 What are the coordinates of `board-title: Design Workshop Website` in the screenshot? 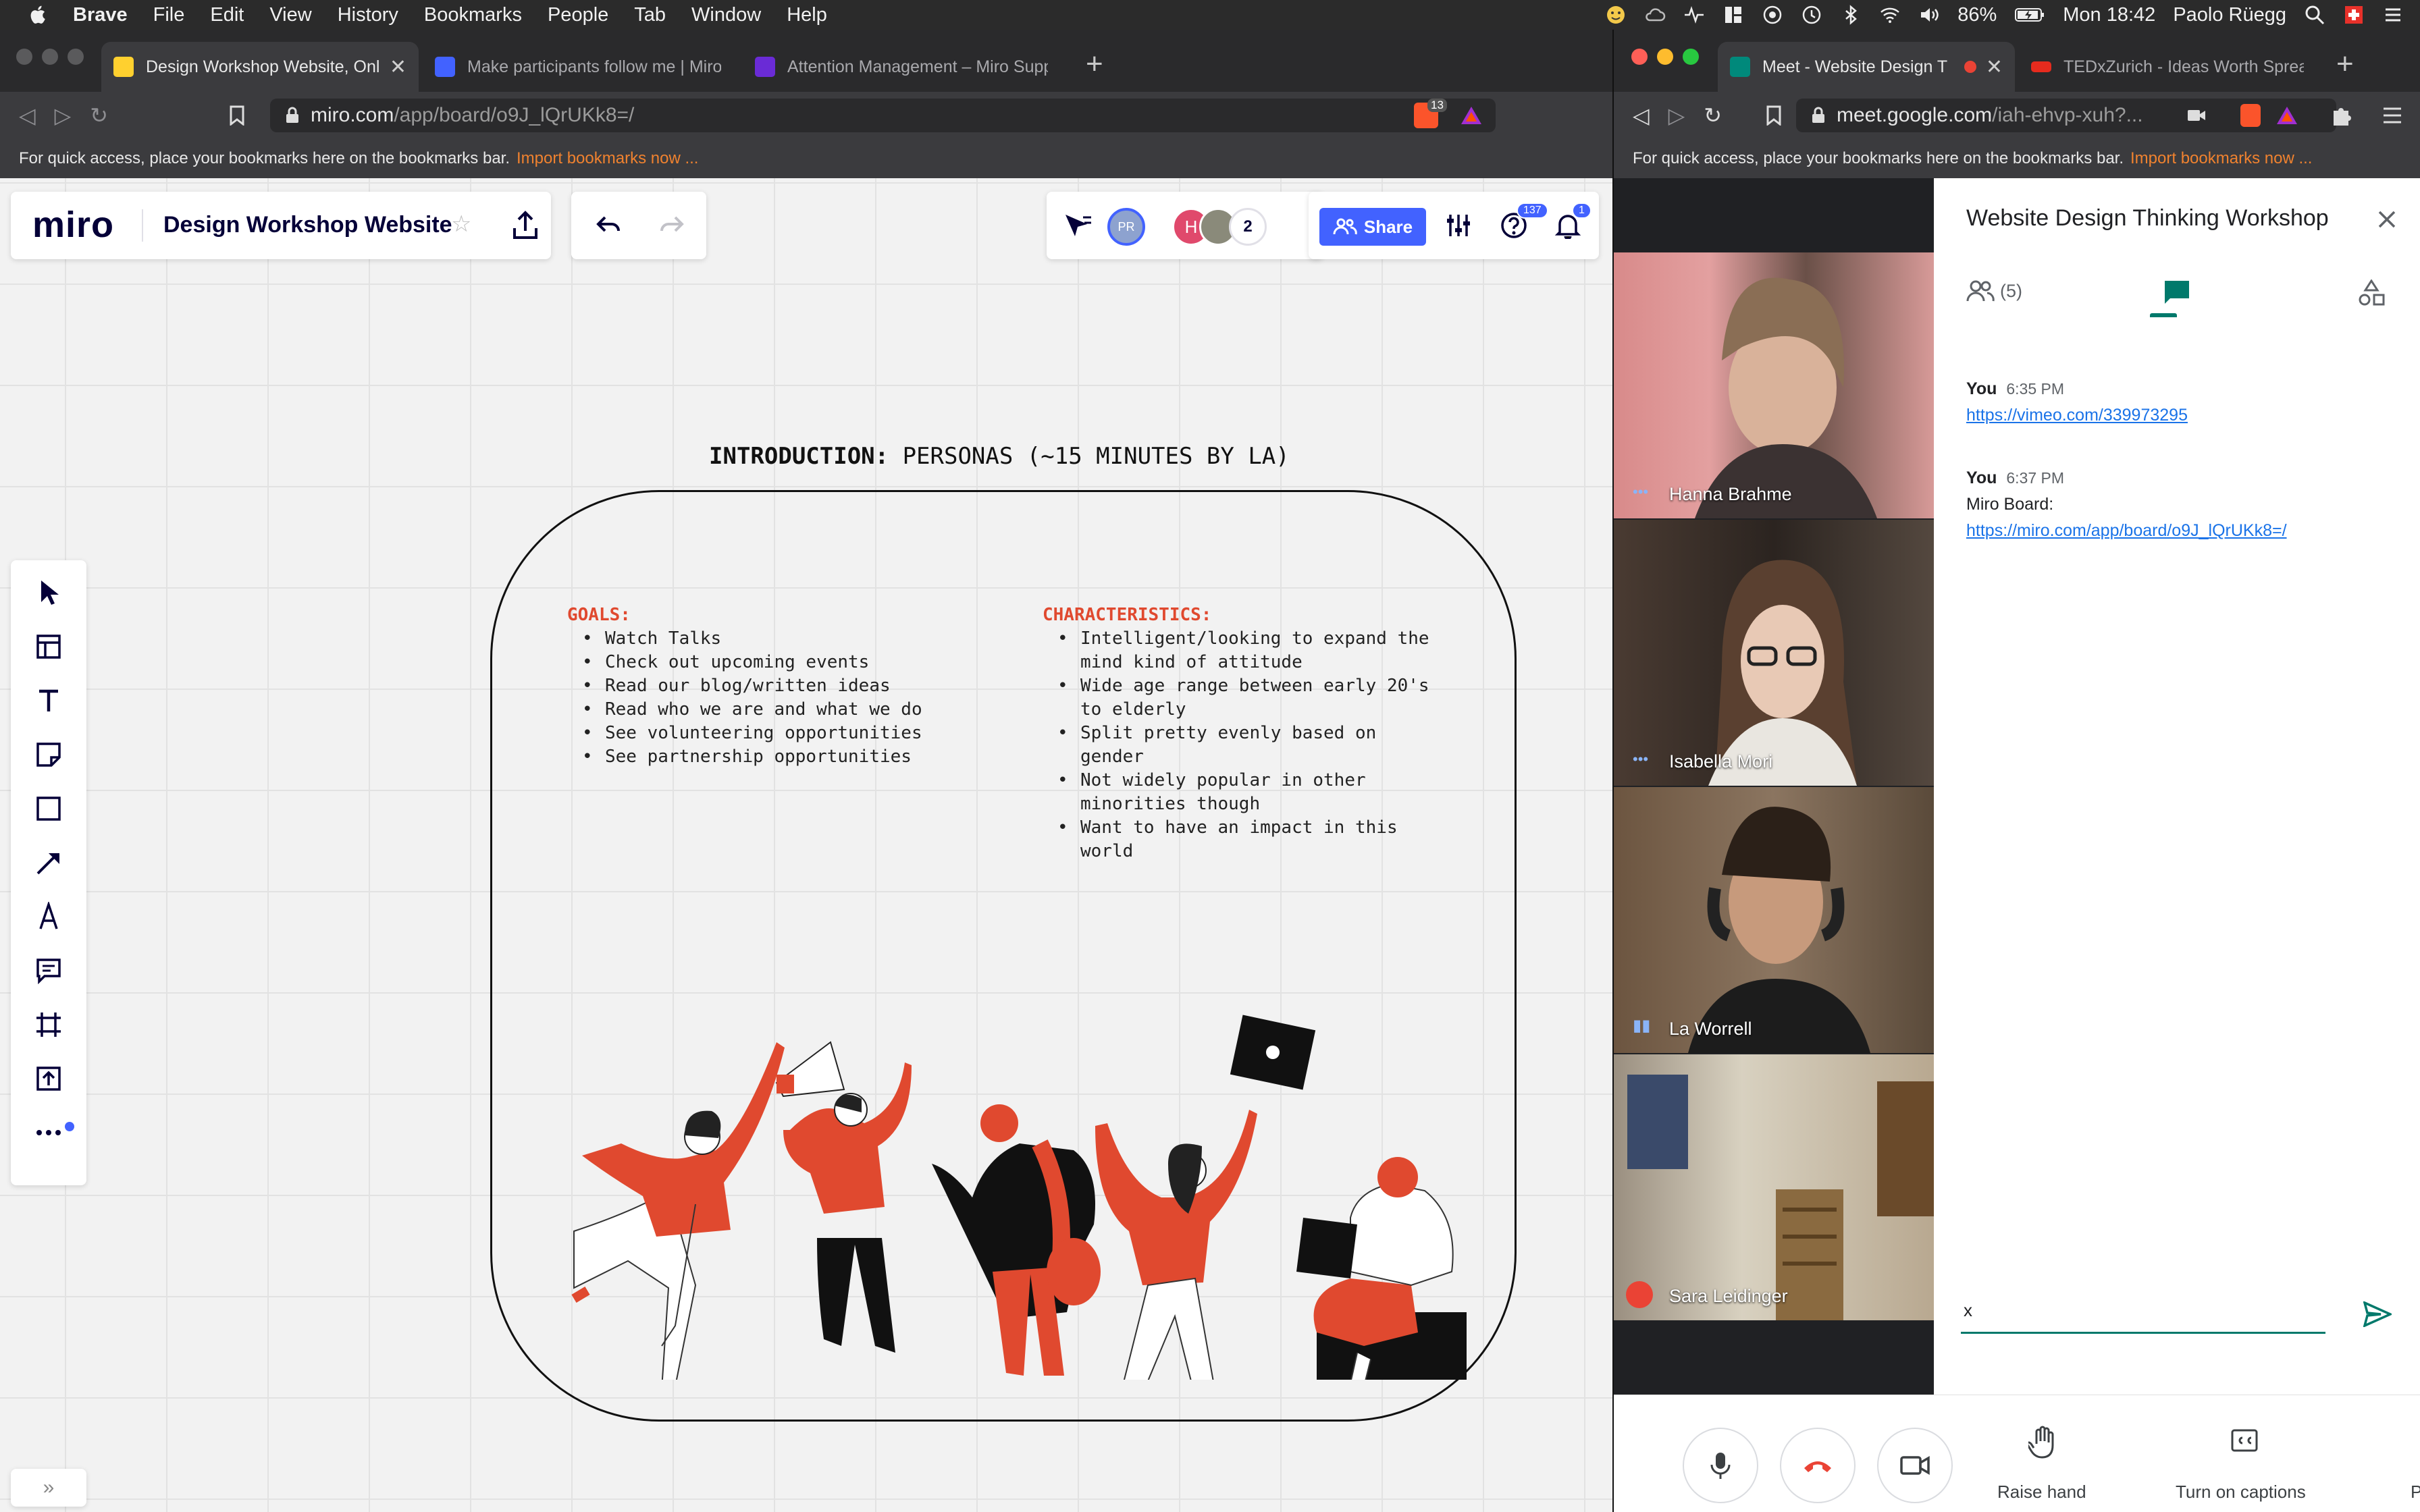 It's located at (307, 225).